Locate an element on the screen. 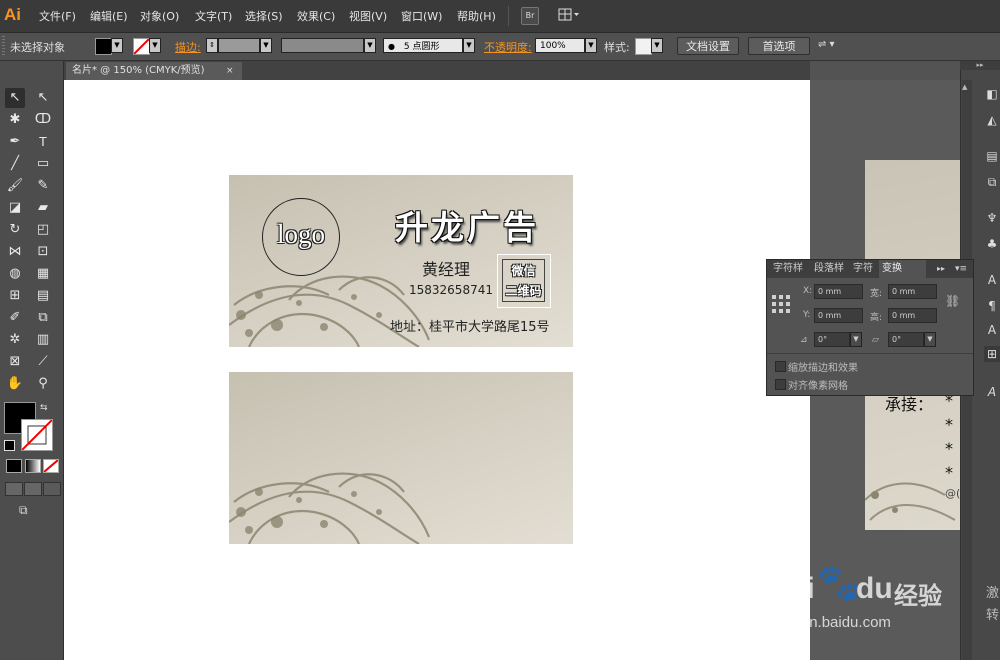 This screenshot has width=1000, height=660. direct-selection-tool-icon: ↖ is located at coordinates (43, 98).